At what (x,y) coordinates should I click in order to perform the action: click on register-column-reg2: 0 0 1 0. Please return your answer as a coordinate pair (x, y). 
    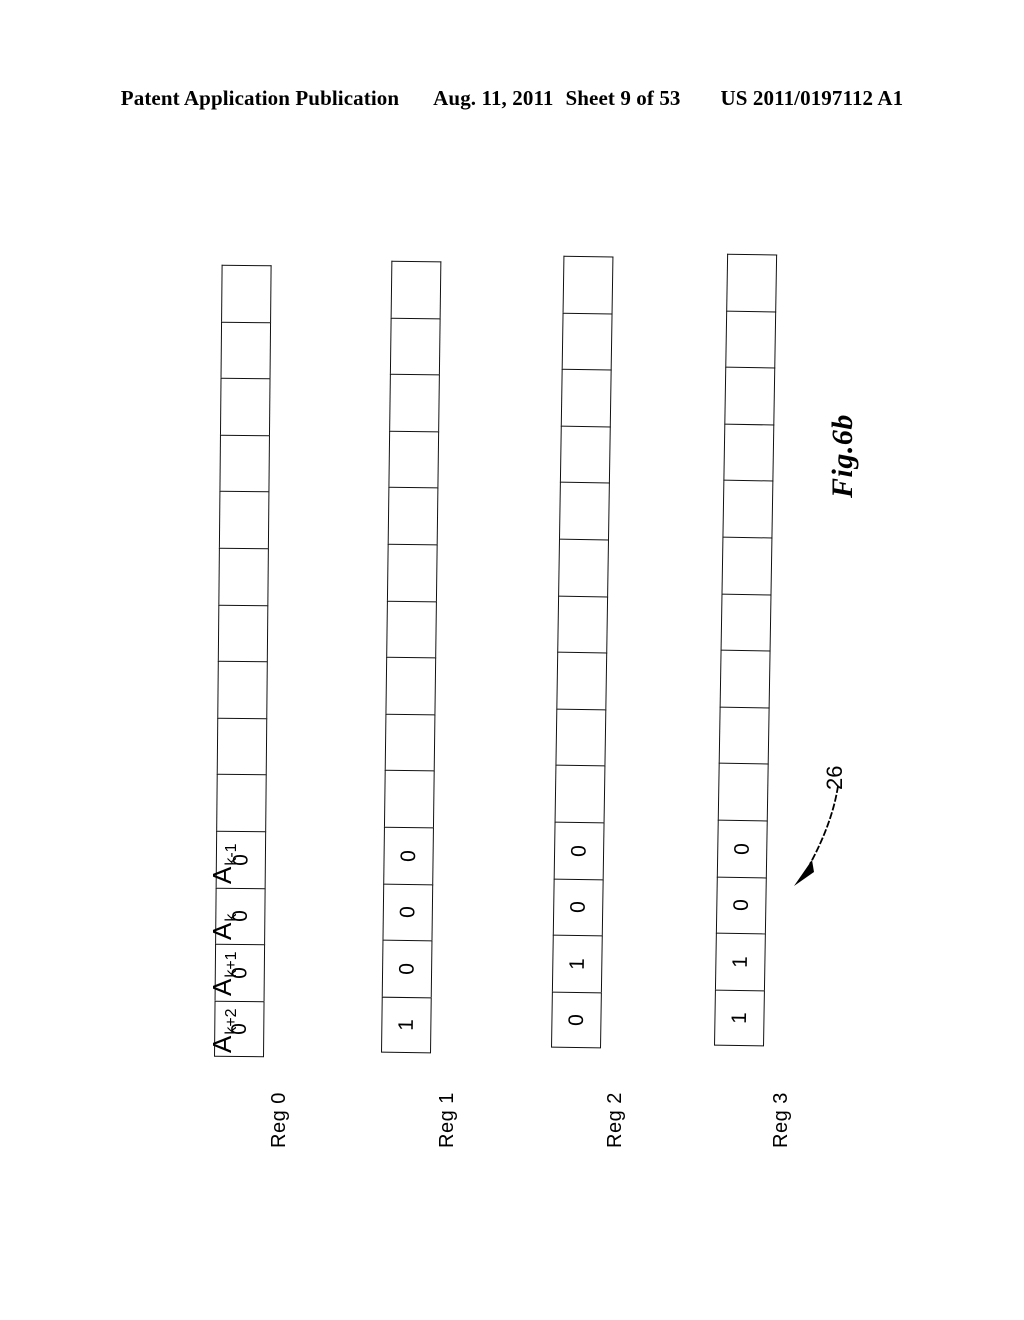
    Looking at the image, I should click on (582, 652).